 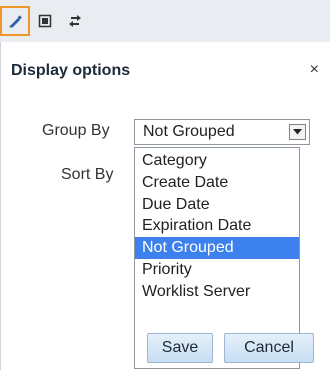 I want to click on group-by-select: Not Grouped, so click(x=222, y=132).